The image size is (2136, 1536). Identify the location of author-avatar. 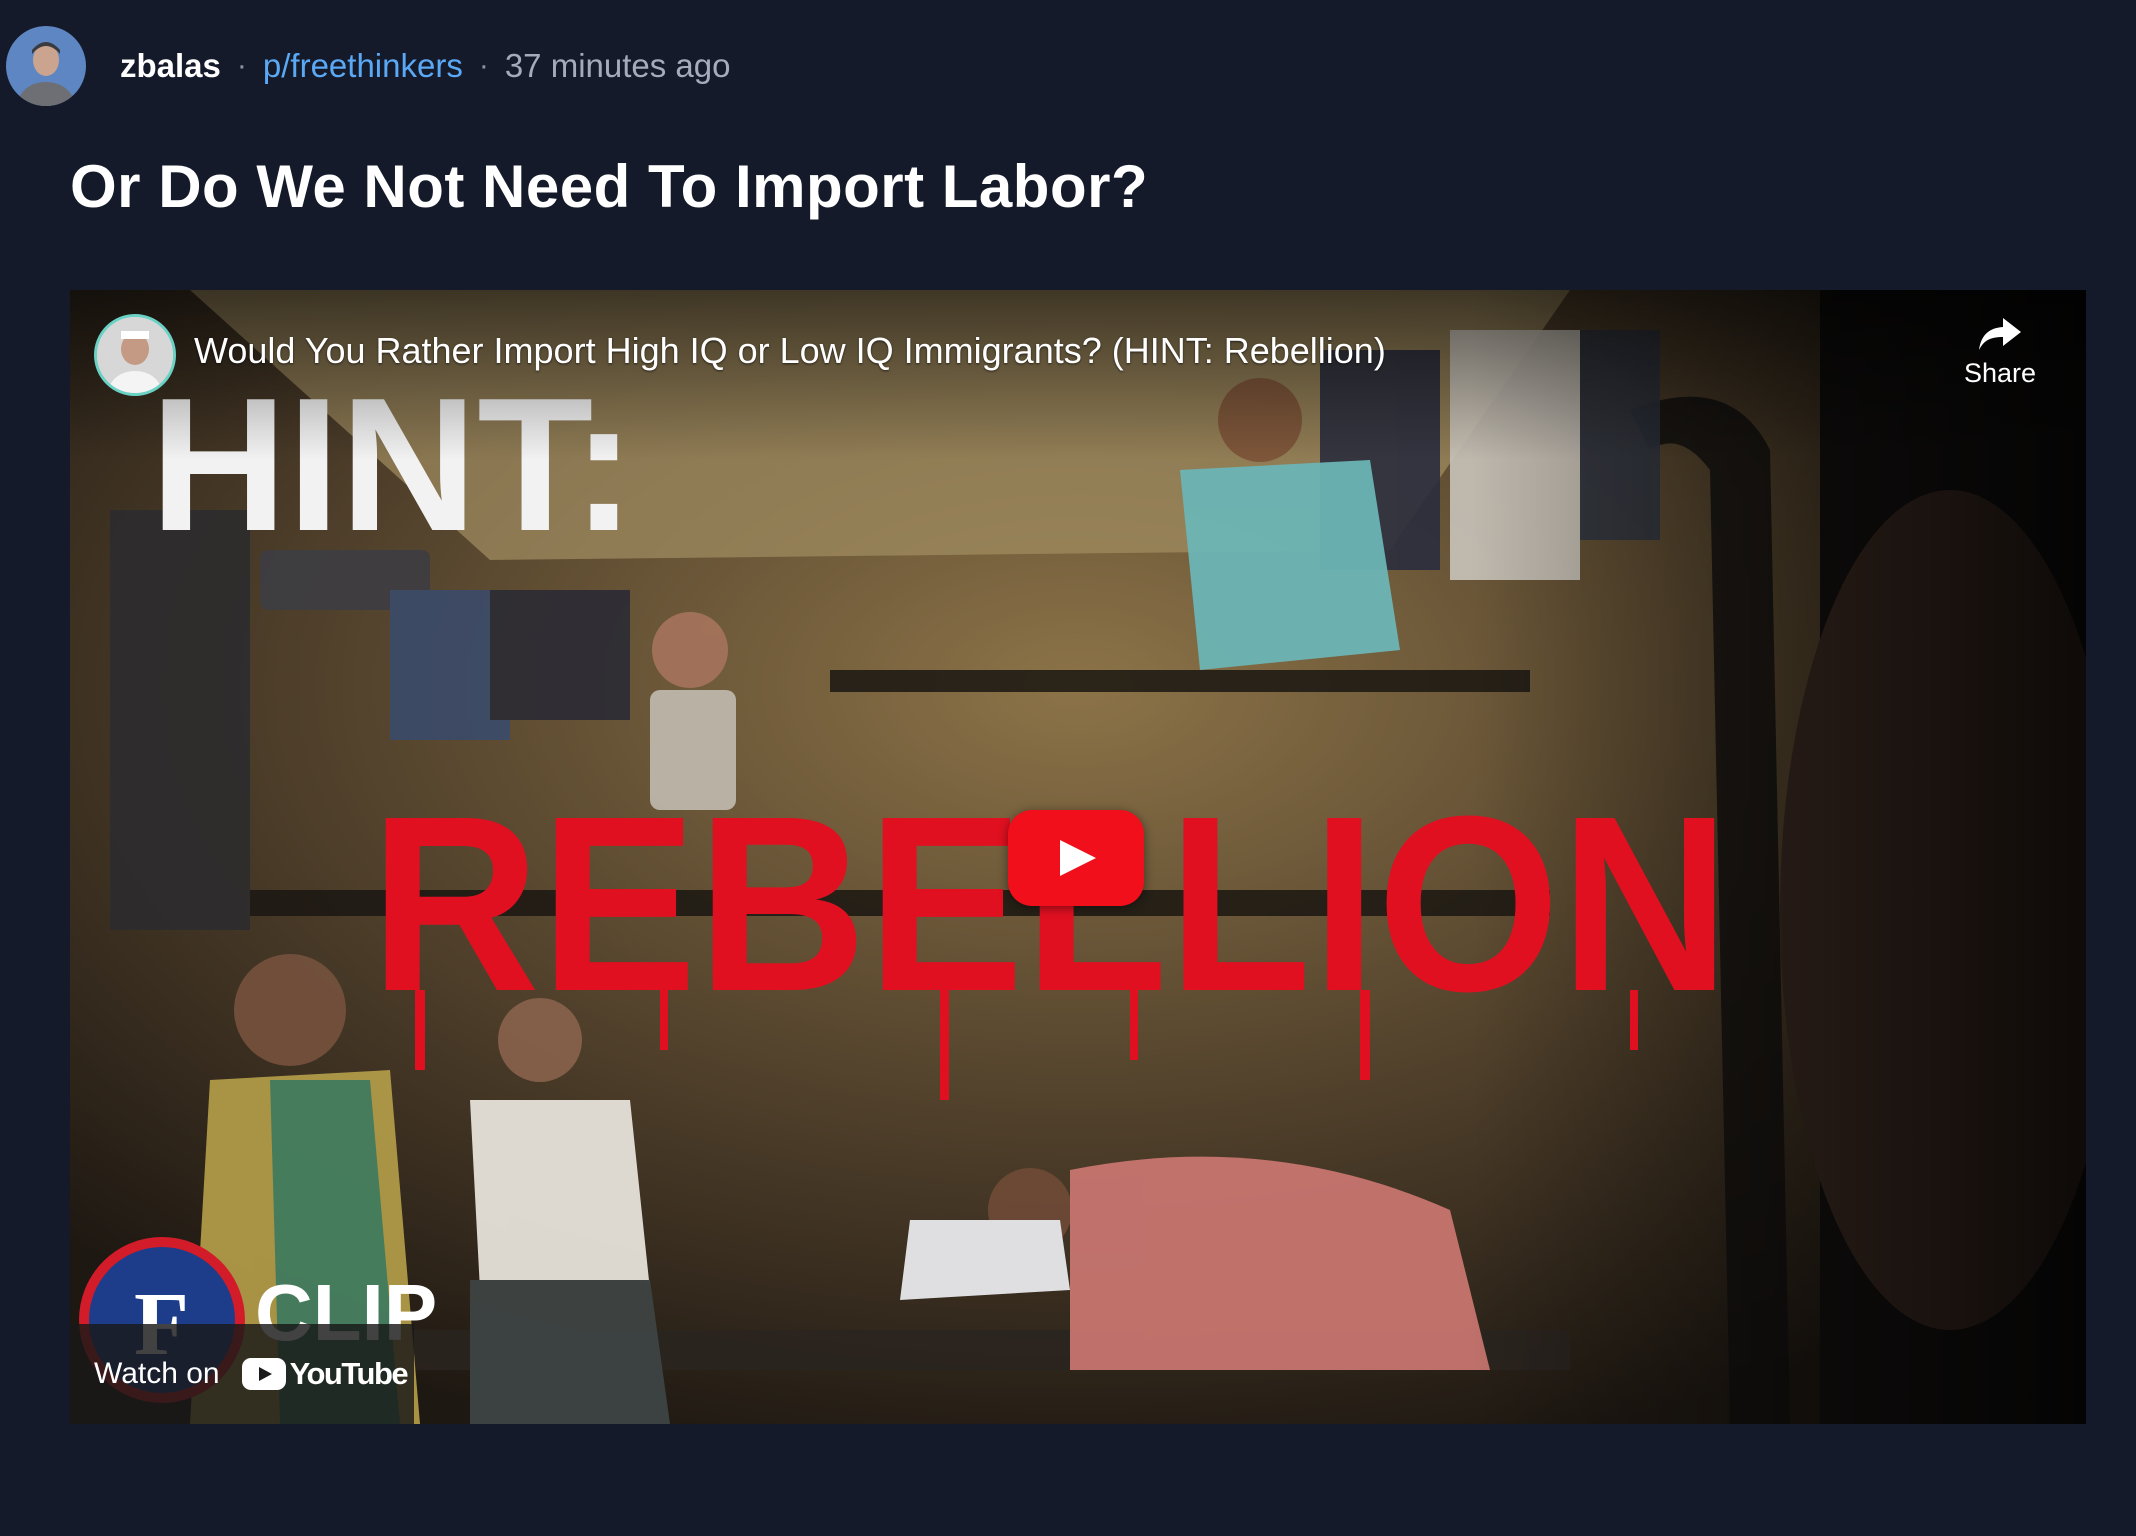
(46, 66).